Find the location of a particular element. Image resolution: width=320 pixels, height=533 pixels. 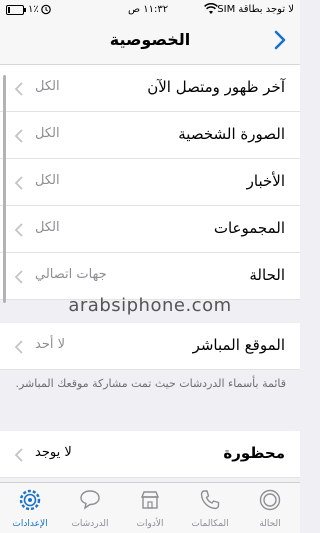

row-last-seen: آخر ظهور ومتصل الآن الكل is located at coordinates (150, 88).